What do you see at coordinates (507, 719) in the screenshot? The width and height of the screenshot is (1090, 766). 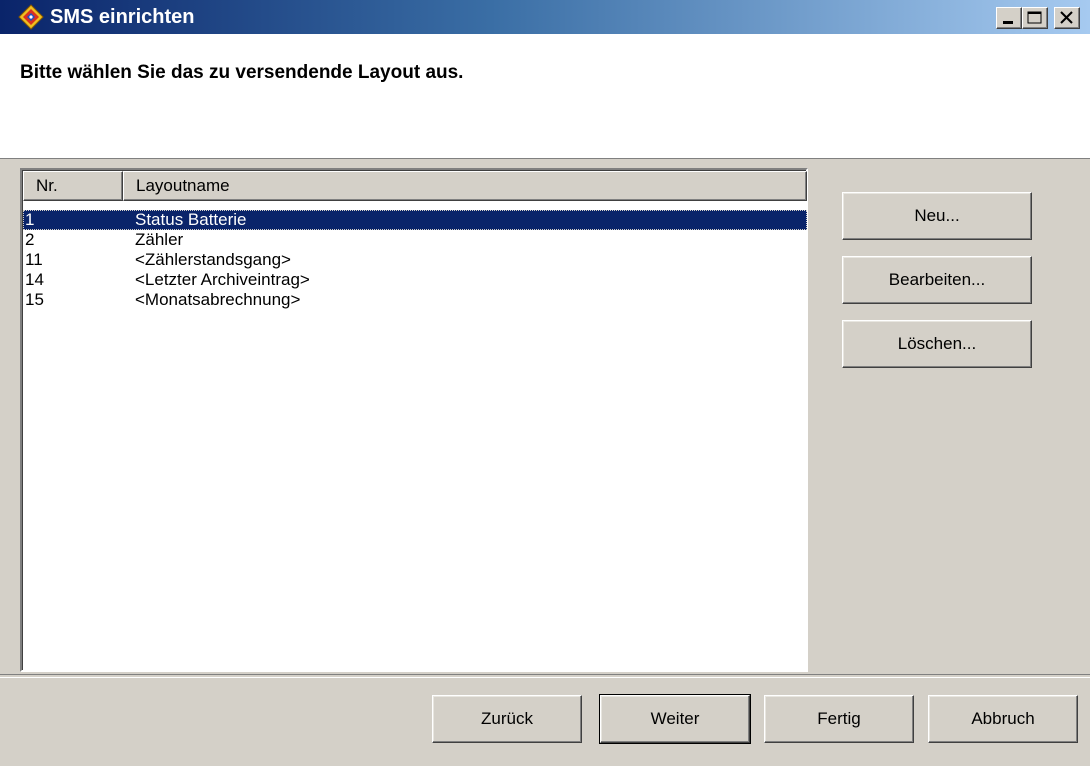 I see `back-button: Zurück` at bounding box center [507, 719].